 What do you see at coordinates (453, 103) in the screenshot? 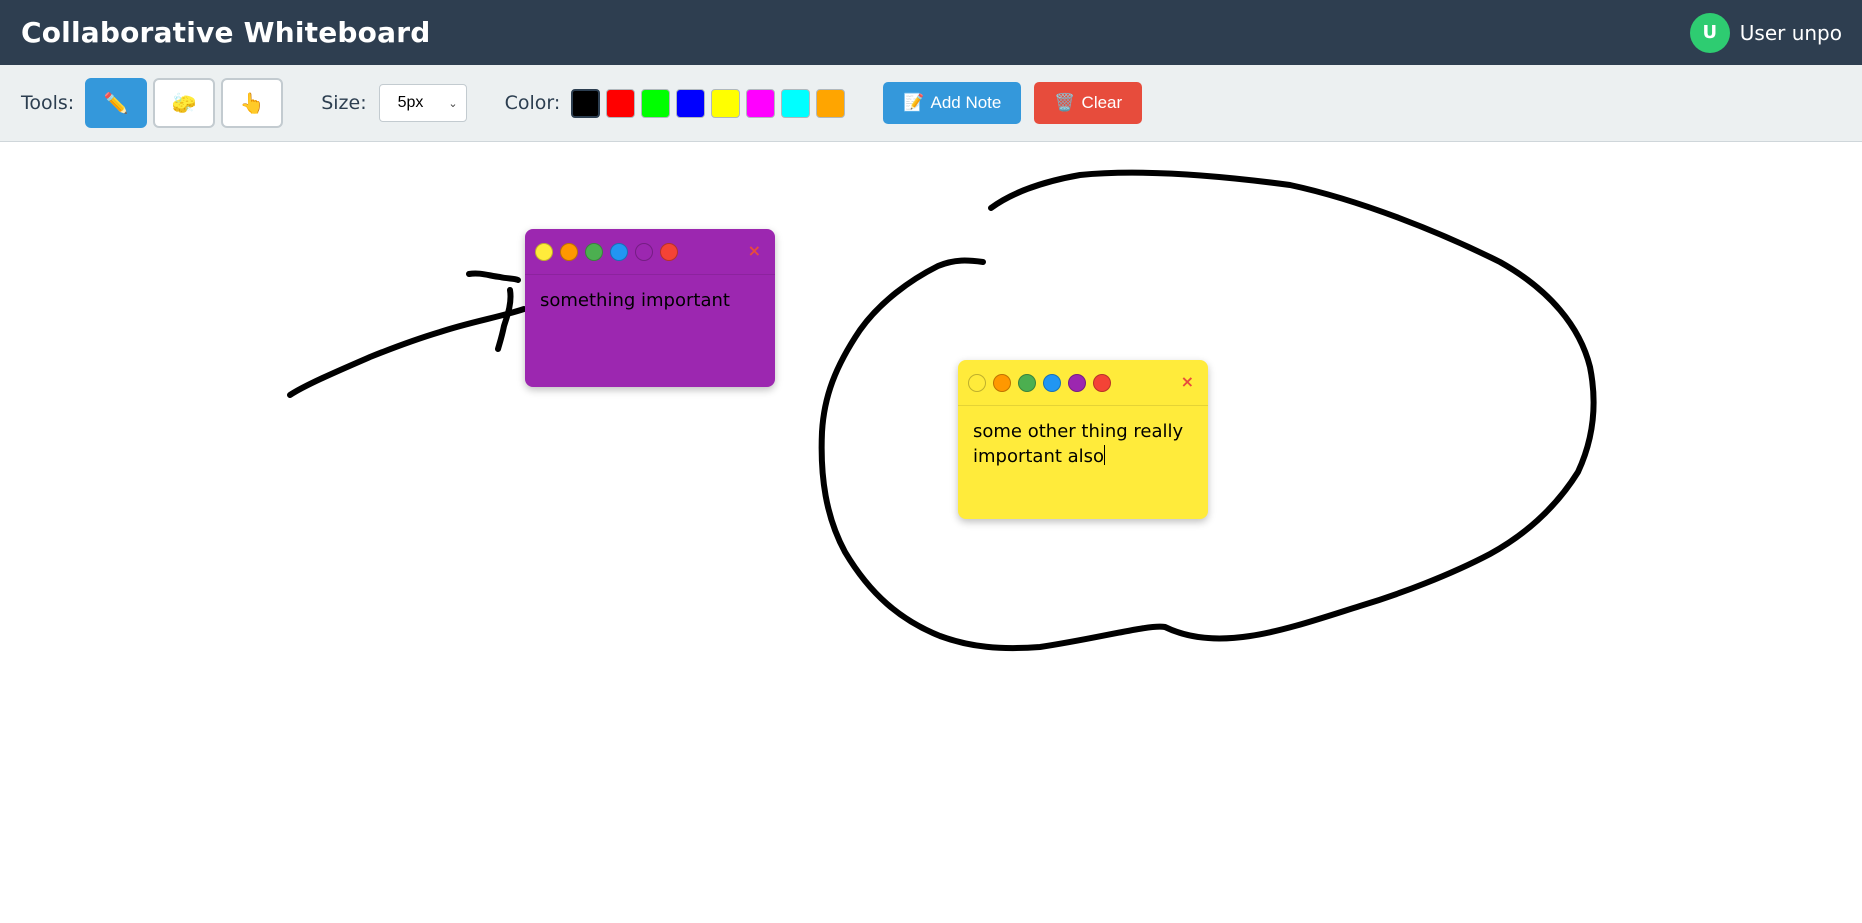
I see `chevron-down-icon: ⌄` at bounding box center [453, 103].